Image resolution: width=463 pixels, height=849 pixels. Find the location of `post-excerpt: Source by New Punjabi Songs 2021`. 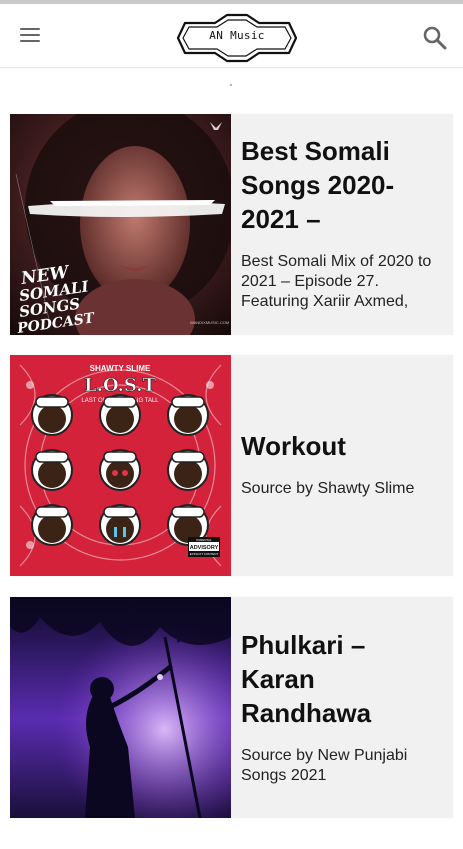

post-excerpt: Source by New Punjabi Songs 2021 is located at coordinates (324, 765).